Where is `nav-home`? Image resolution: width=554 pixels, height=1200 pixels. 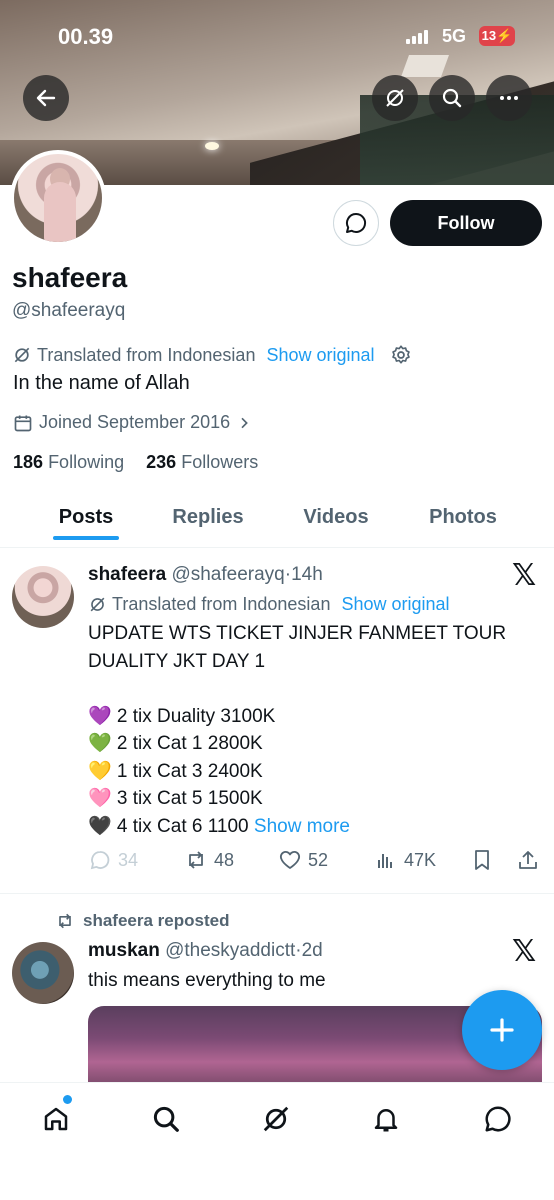 nav-home is located at coordinates (56, 1119).